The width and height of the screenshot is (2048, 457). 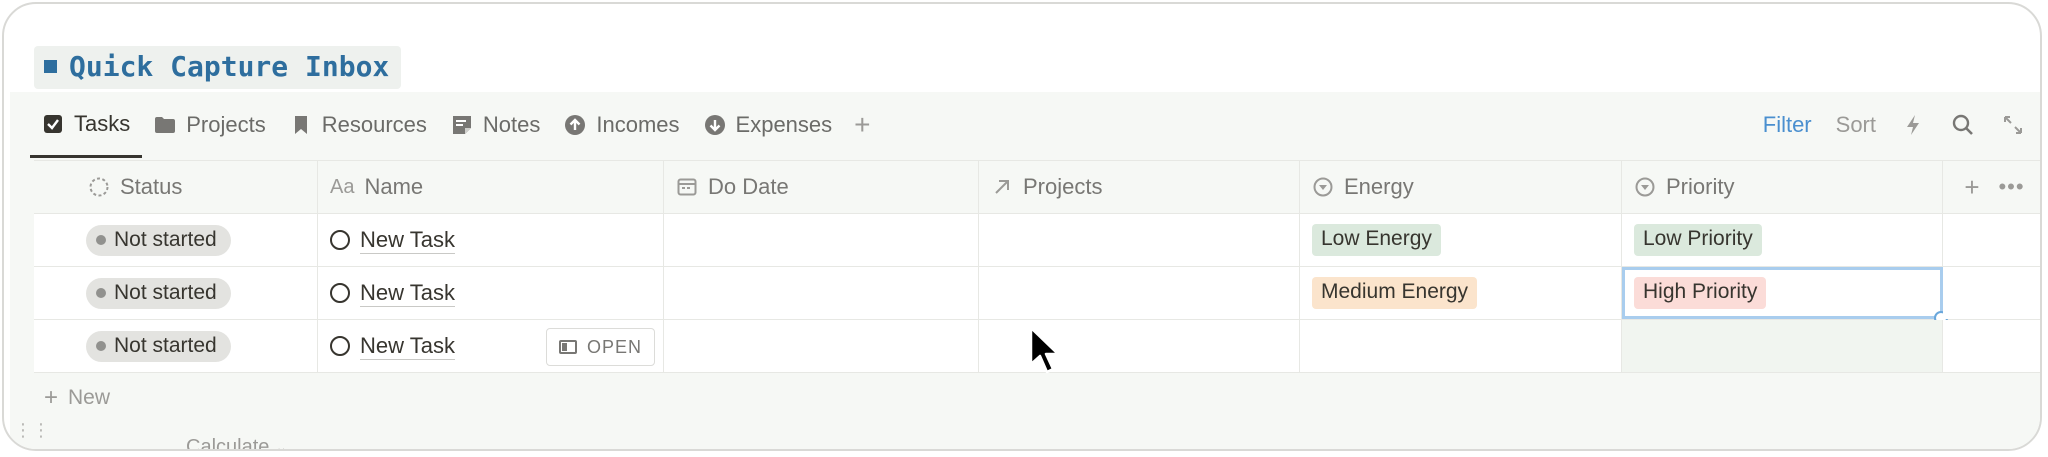 What do you see at coordinates (301, 125) in the screenshot?
I see `bookmark-icon` at bounding box center [301, 125].